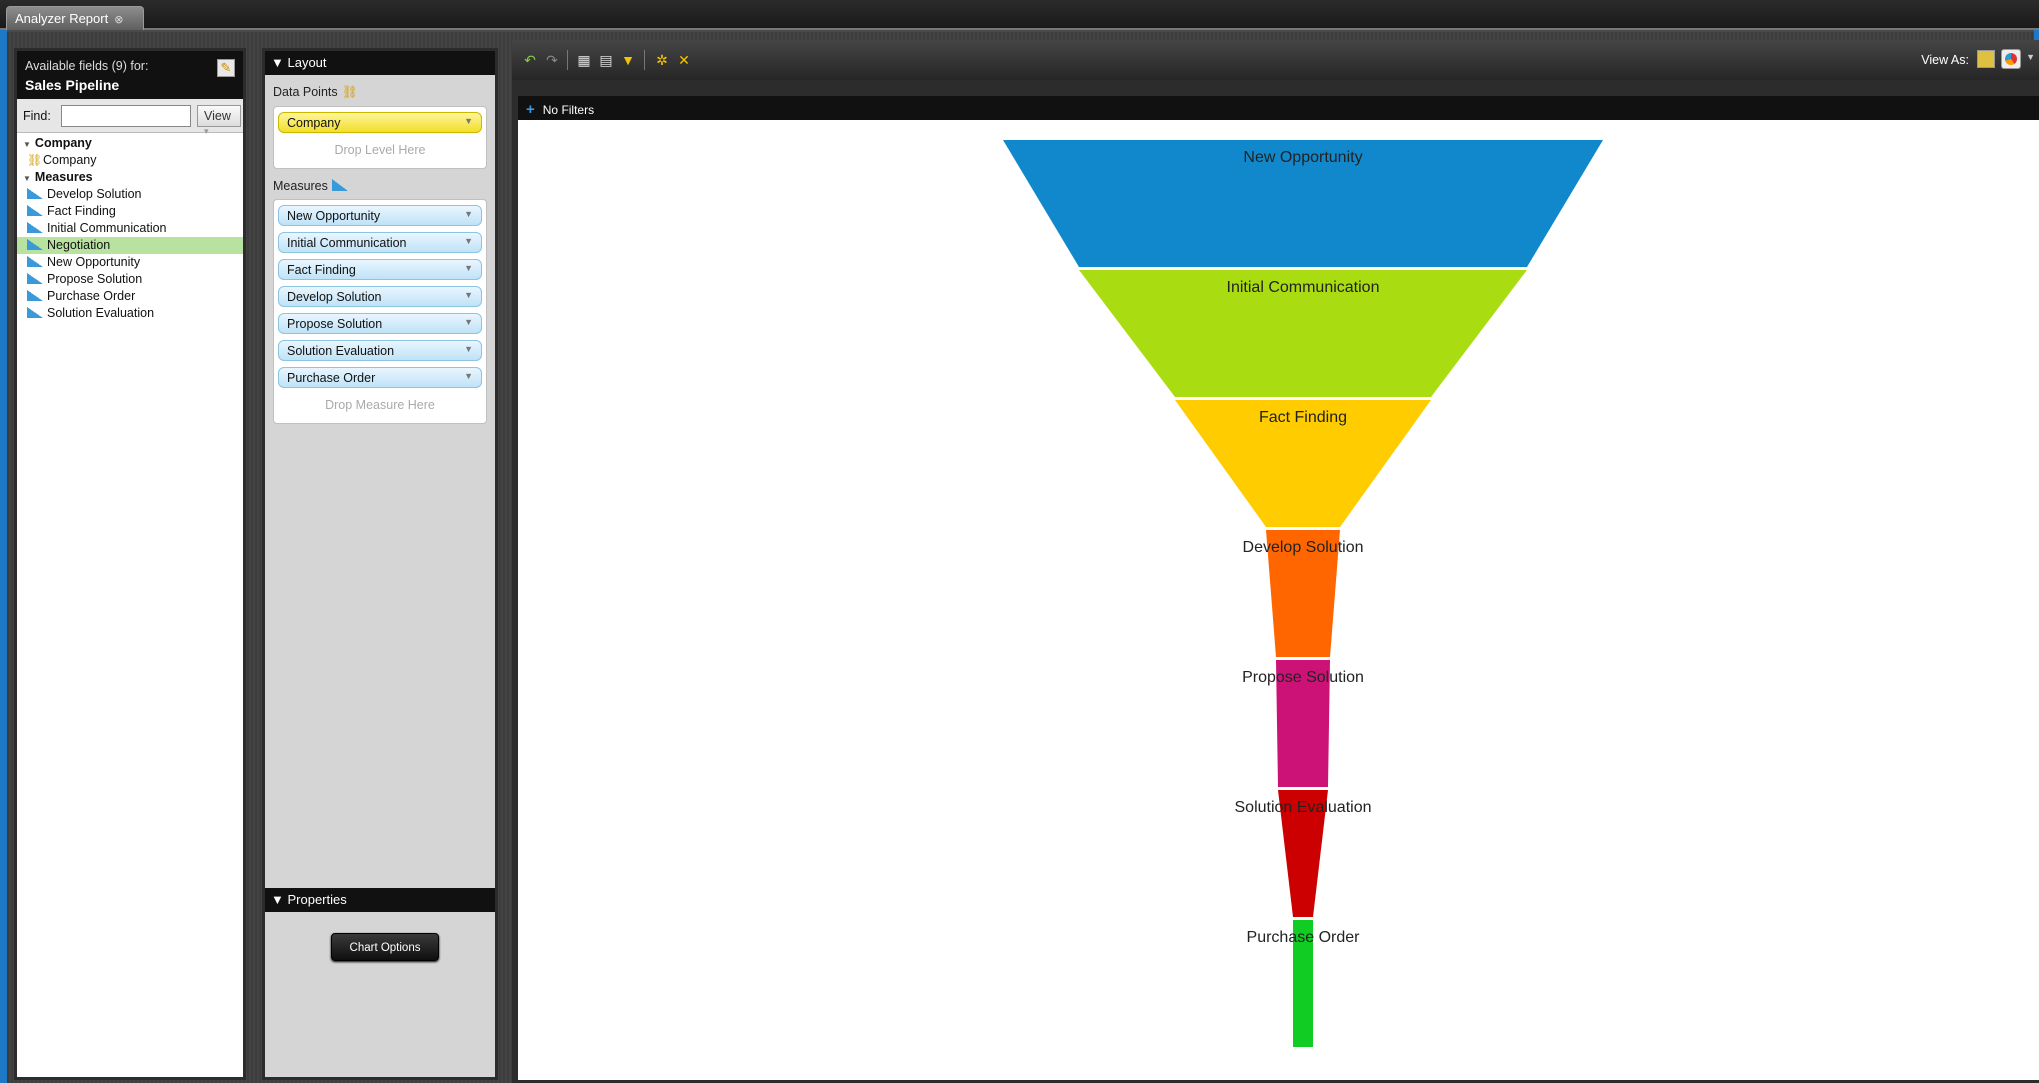  Describe the element at coordinates (380, 405) in the screenshot. I see `drop-measure-hint: Drop Measure Here` at that location.